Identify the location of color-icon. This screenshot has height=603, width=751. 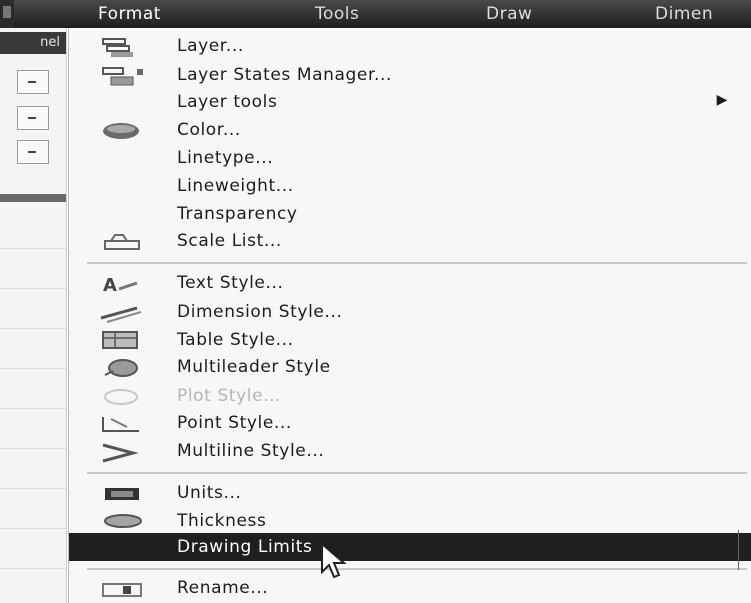
(121, 131).